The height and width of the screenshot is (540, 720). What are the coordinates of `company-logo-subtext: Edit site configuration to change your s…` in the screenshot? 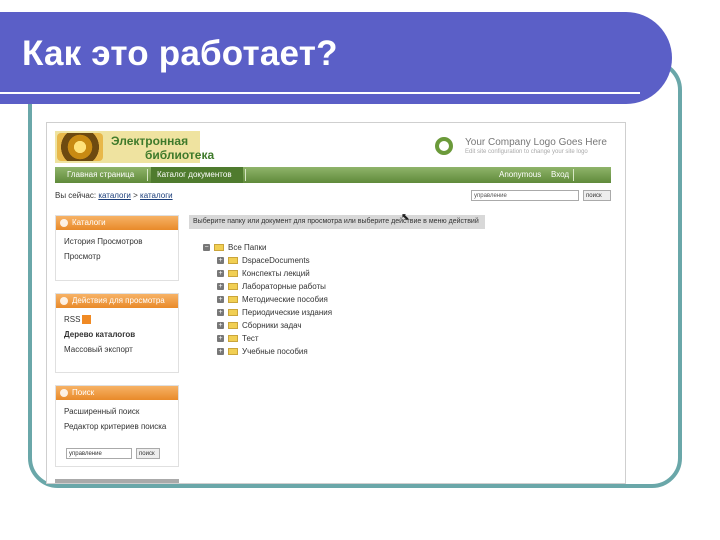 It's located at (526, 152).